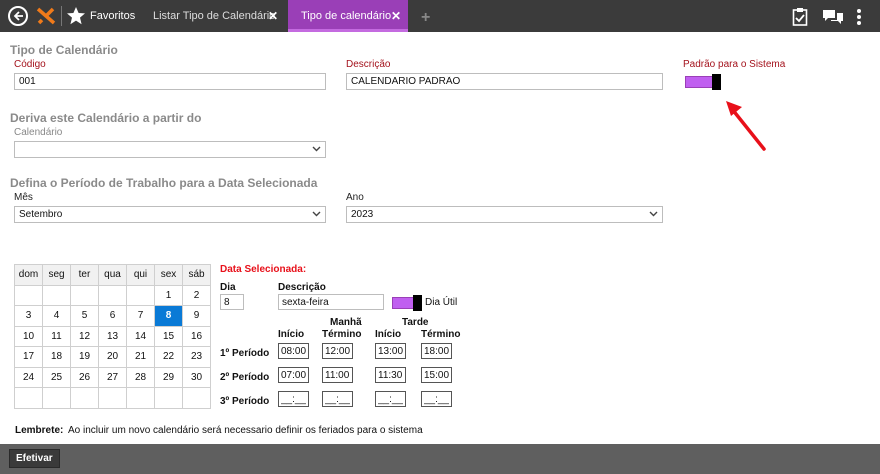 Image resolution: width=880 pixels, height=474 pixels. What do you see at coordinates (196, 275) in the screenshot?
I see `weekday-cell: sáb` at bounding box center [196, 275].